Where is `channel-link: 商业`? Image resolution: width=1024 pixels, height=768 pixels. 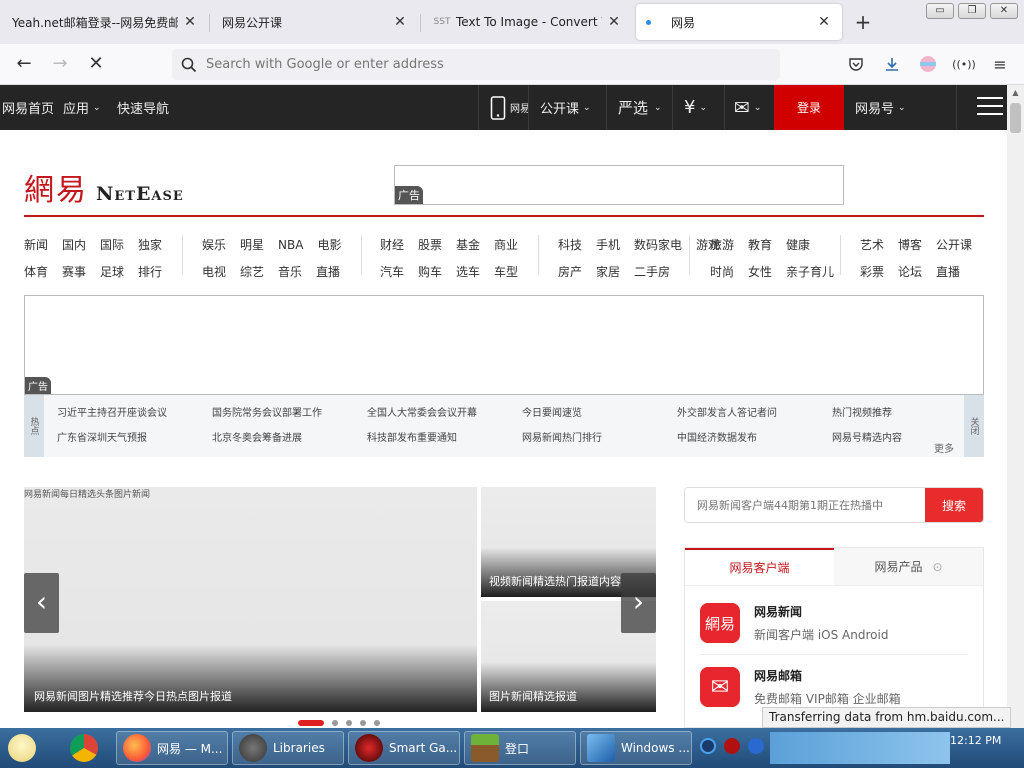 channel-link: 商业 is located at coordinates (506, 244).